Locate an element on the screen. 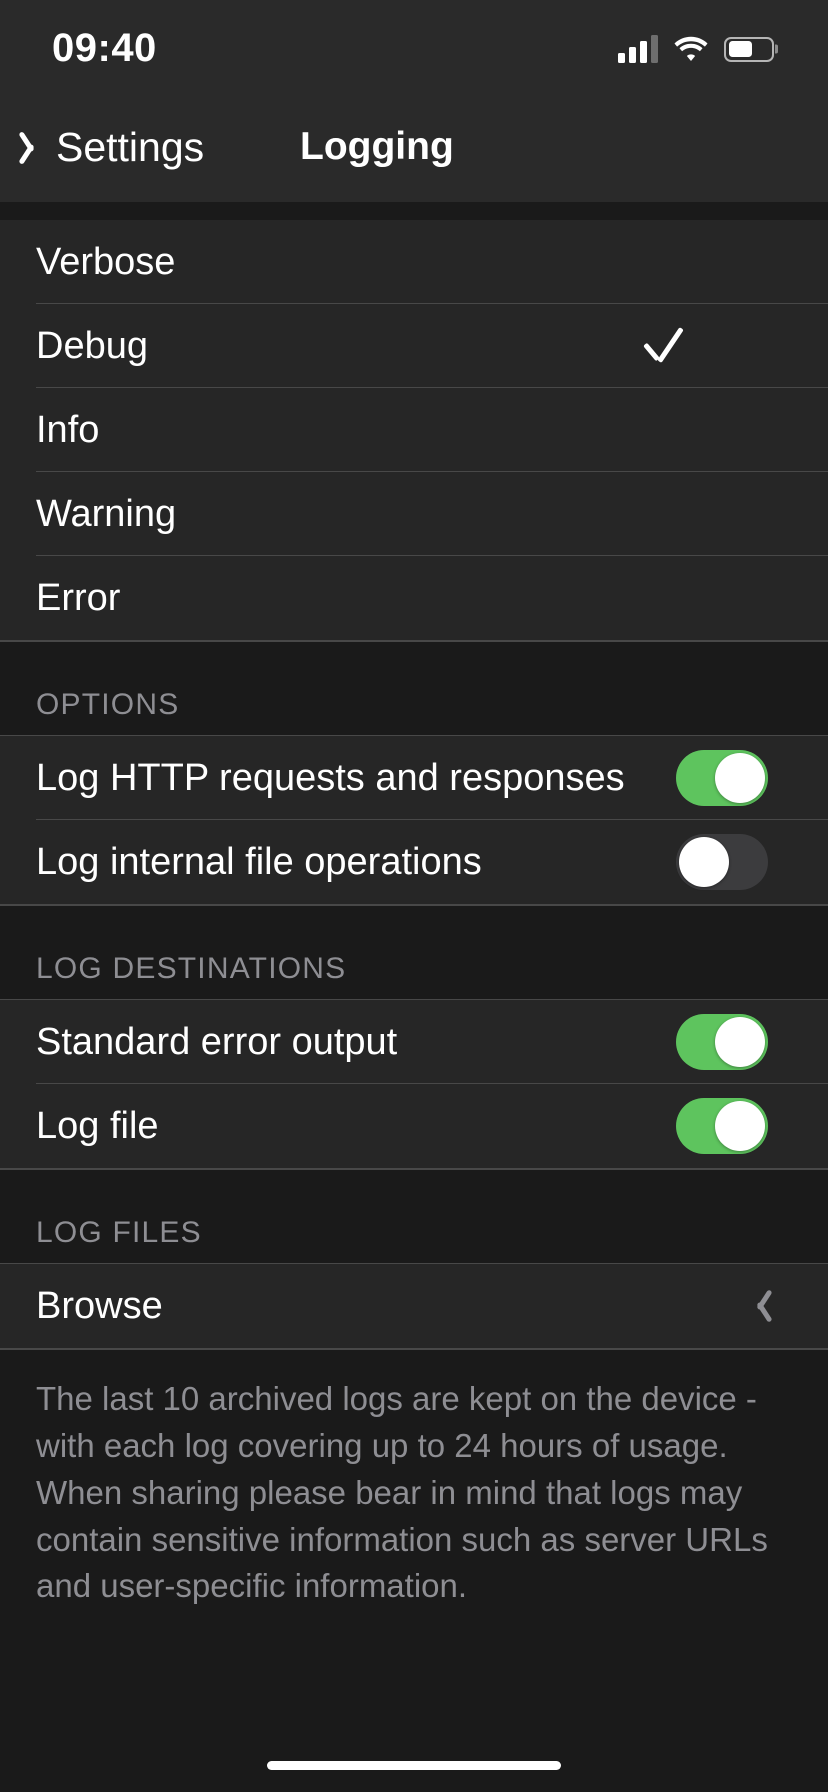 The width and height of the screenshot is (828, 1792). content-top-gap is located at coordinates (414, 211).